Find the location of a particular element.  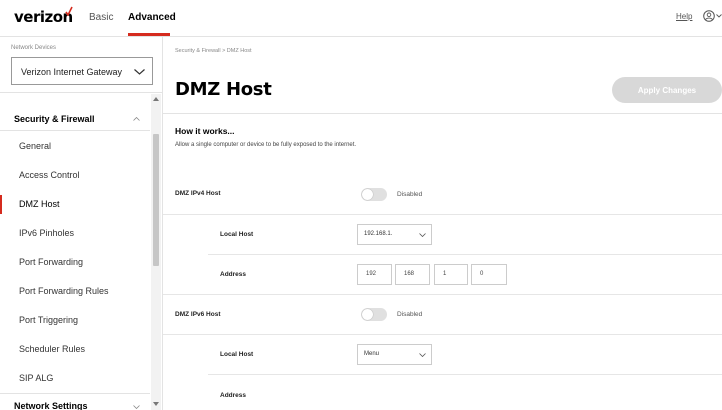

octet-value: 192 is located at coordinates (371, 274).